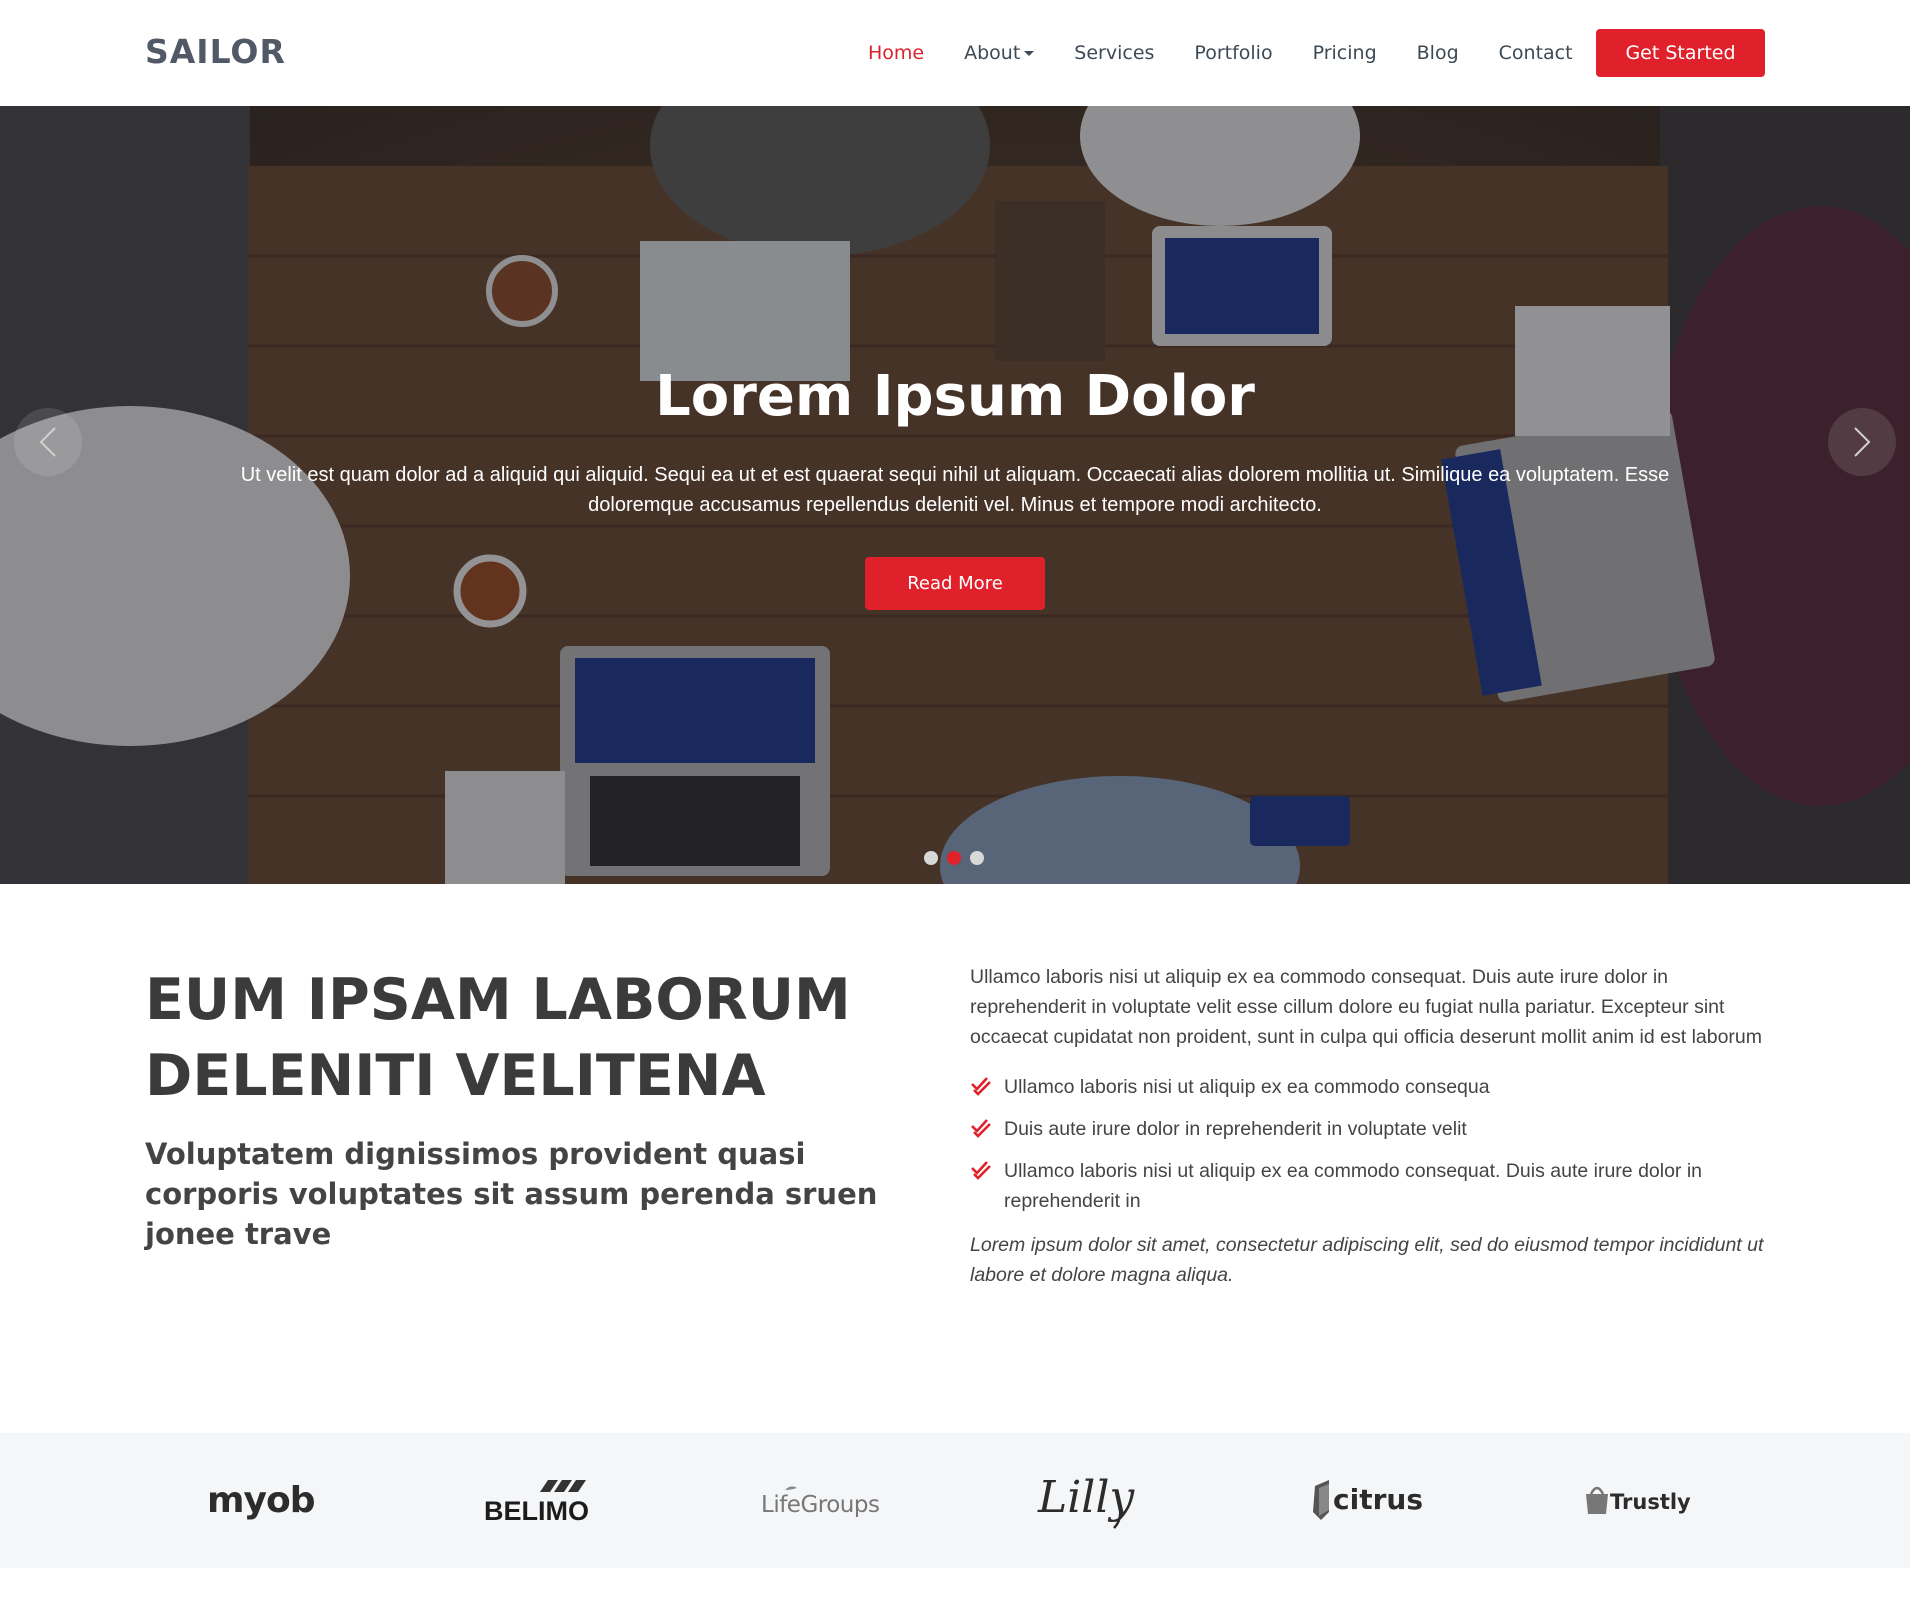 The height and width of the screenshot is (1621, 1910). I want to click on svg-text: myob, so click(261, 1500).